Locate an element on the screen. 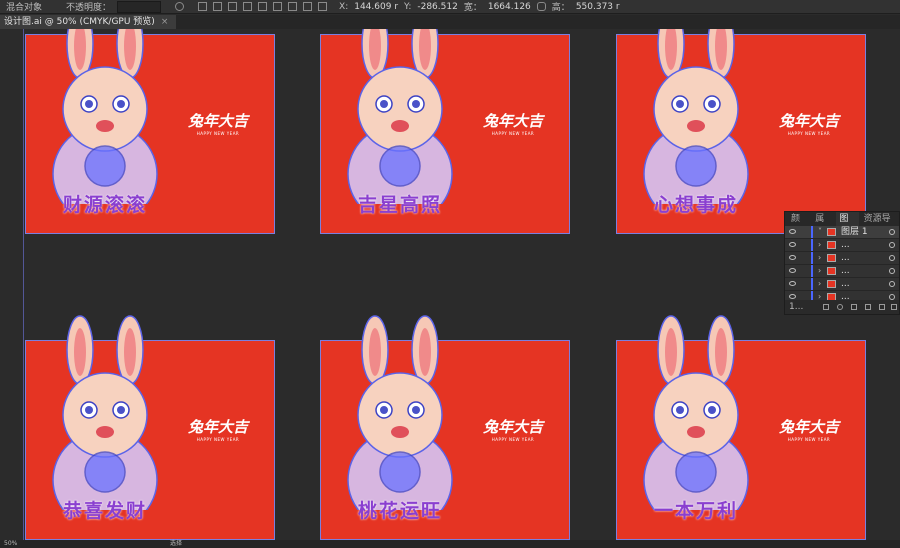  x-field: 144.609 r is located at coordinates (376, 7).